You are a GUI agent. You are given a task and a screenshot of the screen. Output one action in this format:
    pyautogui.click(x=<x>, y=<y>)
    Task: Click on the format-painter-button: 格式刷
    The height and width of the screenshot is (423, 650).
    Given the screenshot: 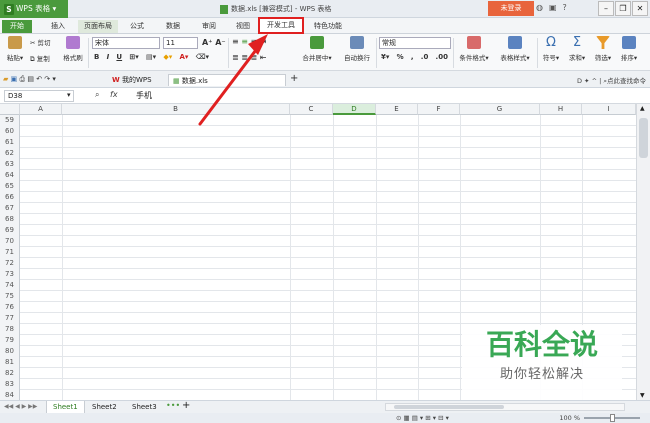 What is the action you would take?
    pyautogui.click(x=73, y=49)
    